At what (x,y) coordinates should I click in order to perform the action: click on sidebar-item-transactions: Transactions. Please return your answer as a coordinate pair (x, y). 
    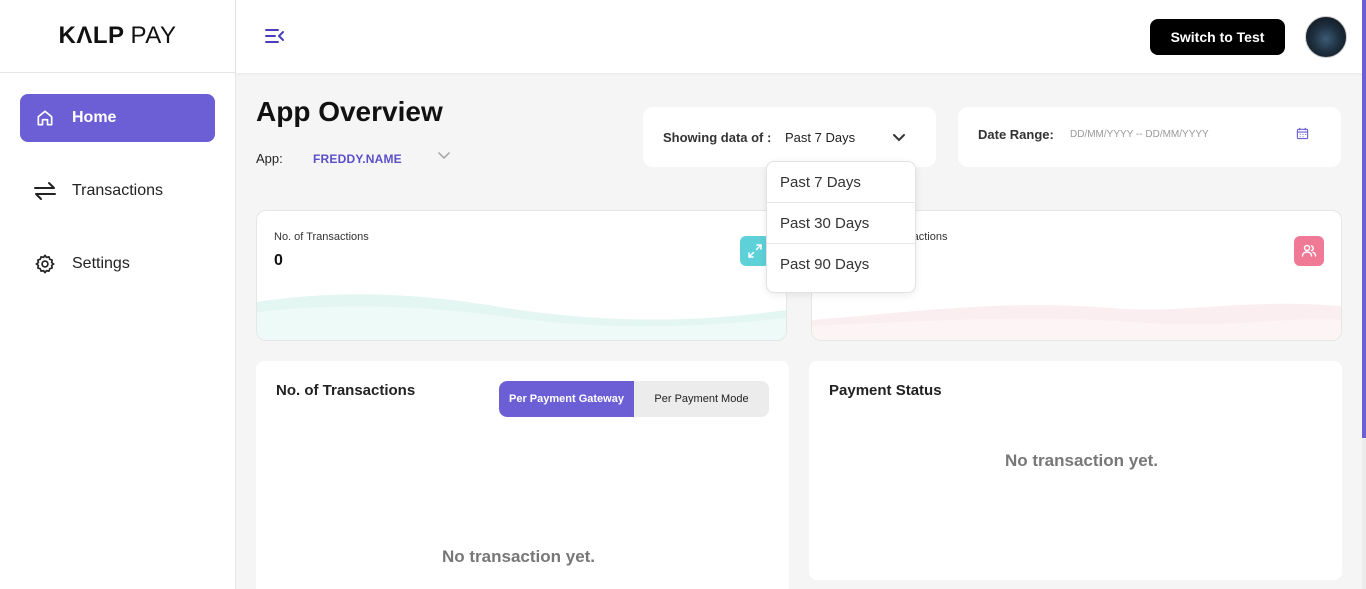
    Looking at the image, I should click on (117, 191).